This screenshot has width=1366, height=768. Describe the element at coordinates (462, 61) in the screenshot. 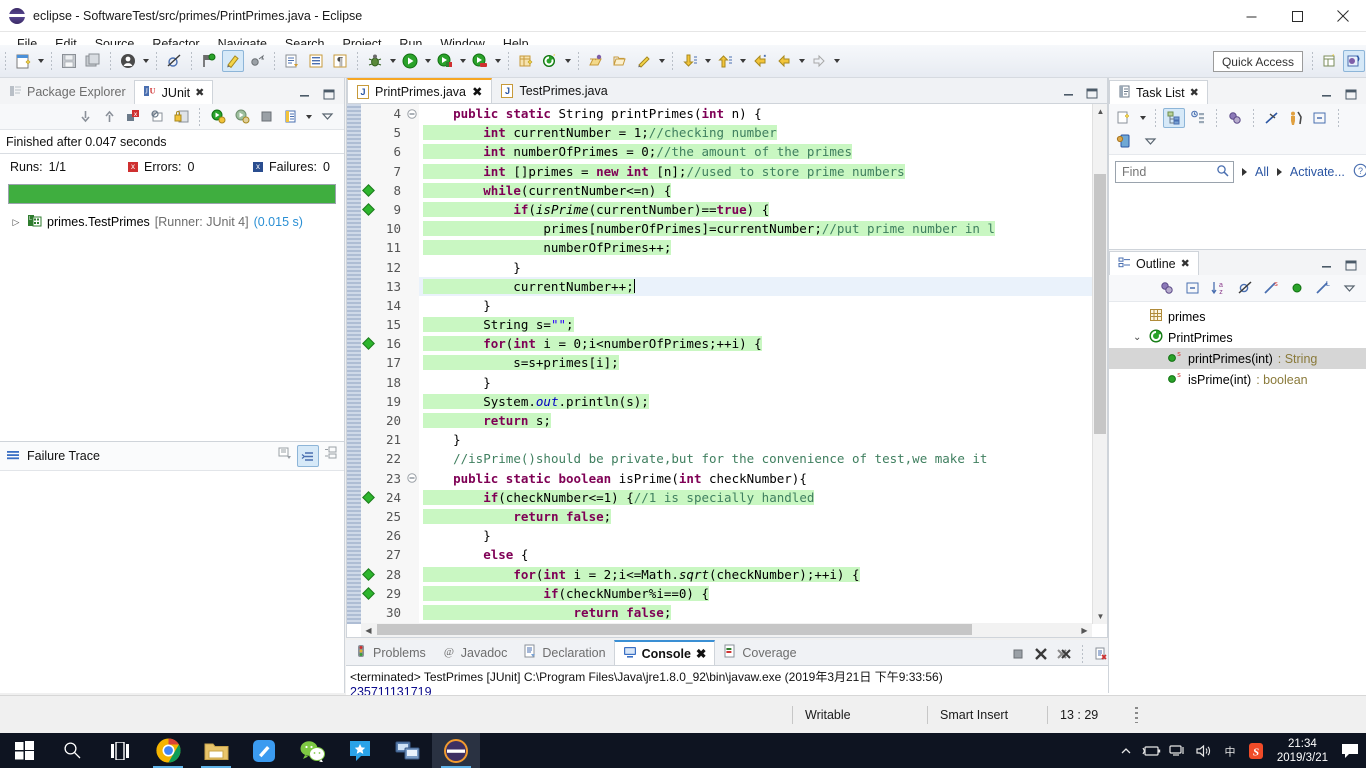

I see `run-coverage-dropdown-icon` at that location.